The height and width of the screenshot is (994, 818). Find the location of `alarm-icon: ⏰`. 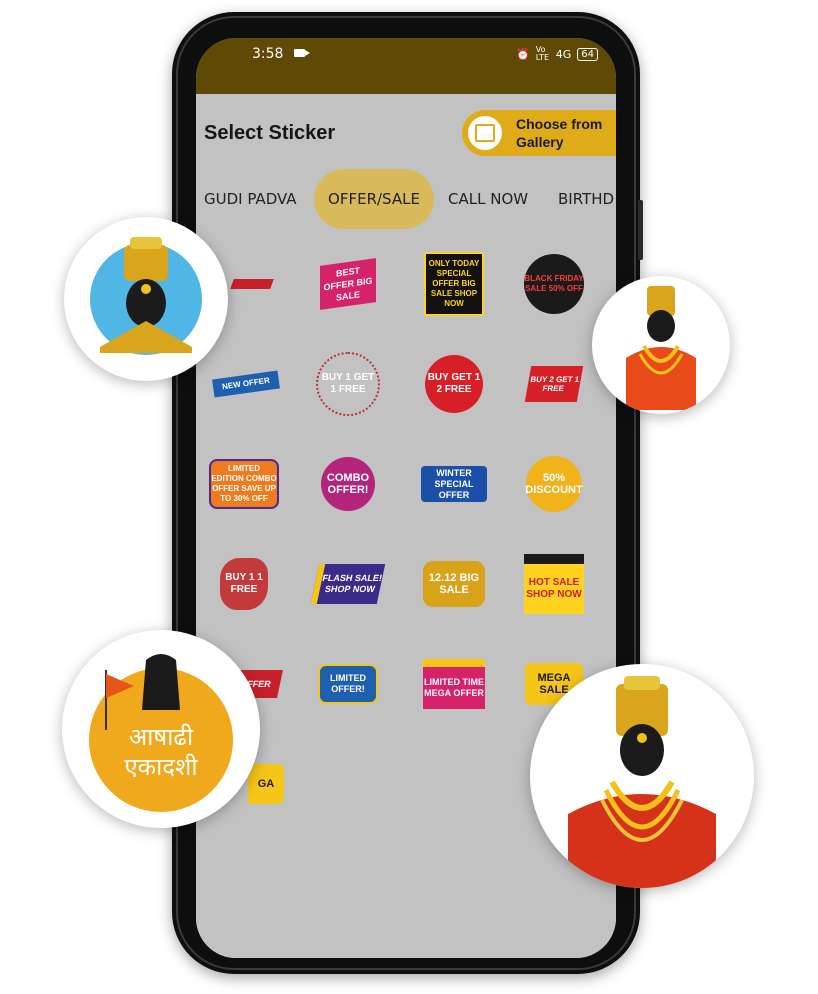

alarm-icon: ⏰ is located at coordinates (523, 54).